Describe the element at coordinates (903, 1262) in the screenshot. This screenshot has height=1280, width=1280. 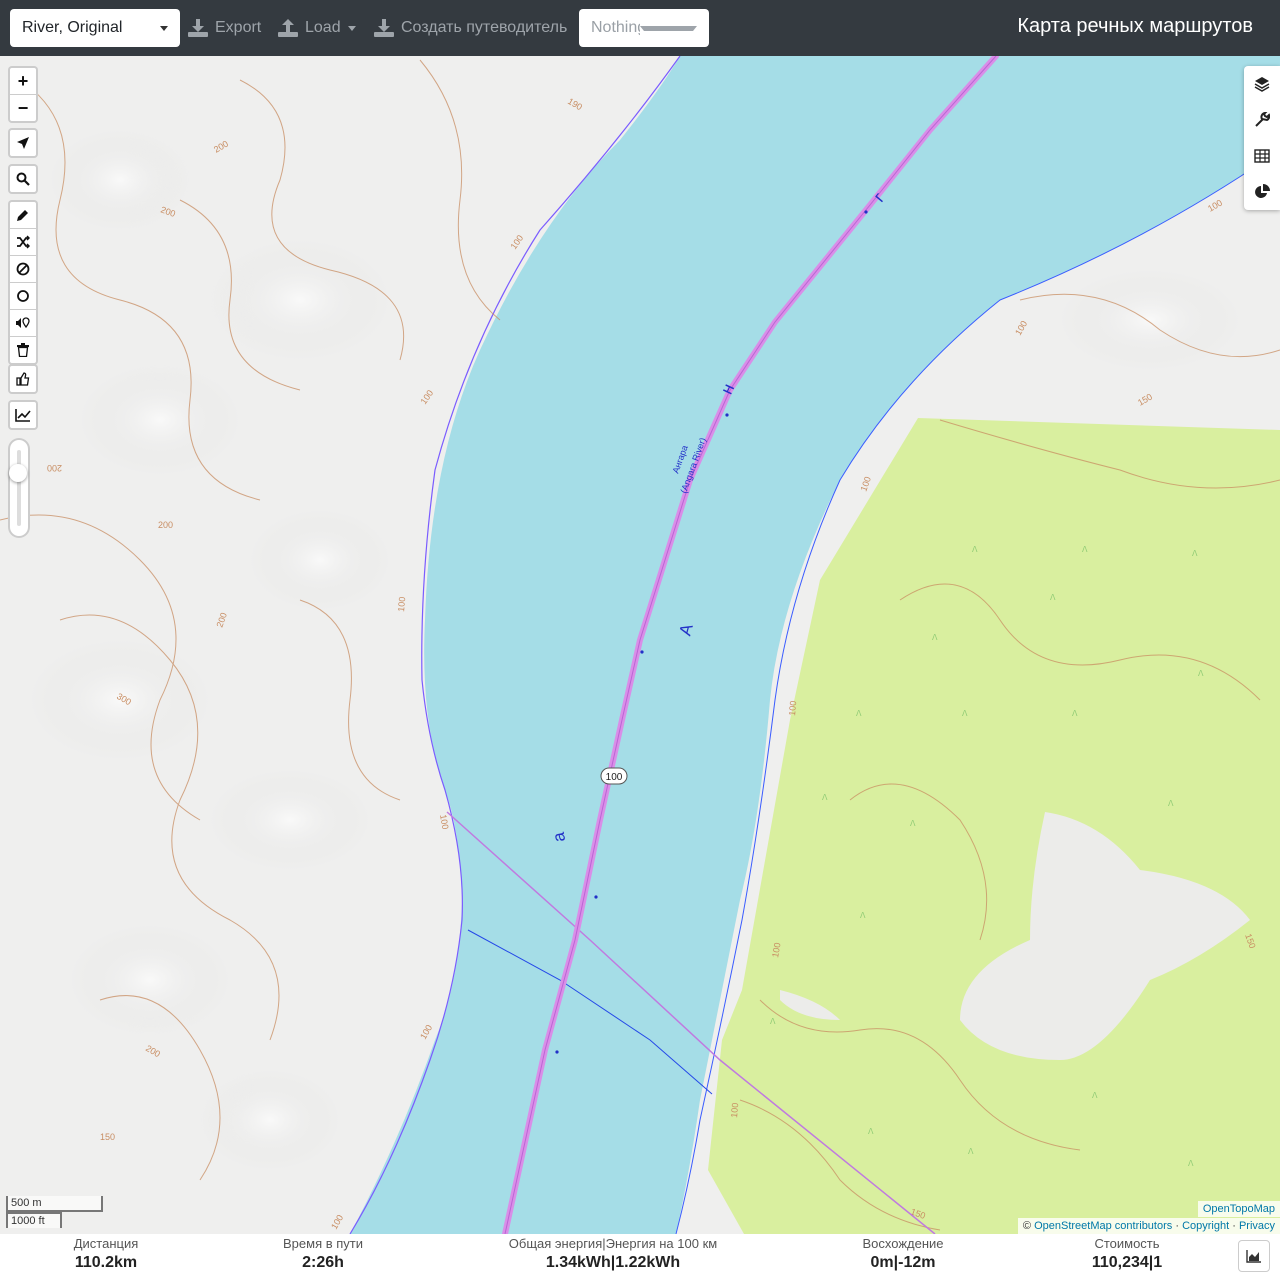
I see `stat-ascent-value: 0m|-12m` at that location.